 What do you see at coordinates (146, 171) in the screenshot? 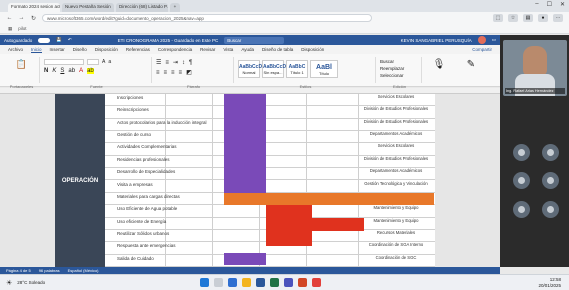
I see `activity-cell: Desarrollo de Especialidades` at bounding box center [146, 171].